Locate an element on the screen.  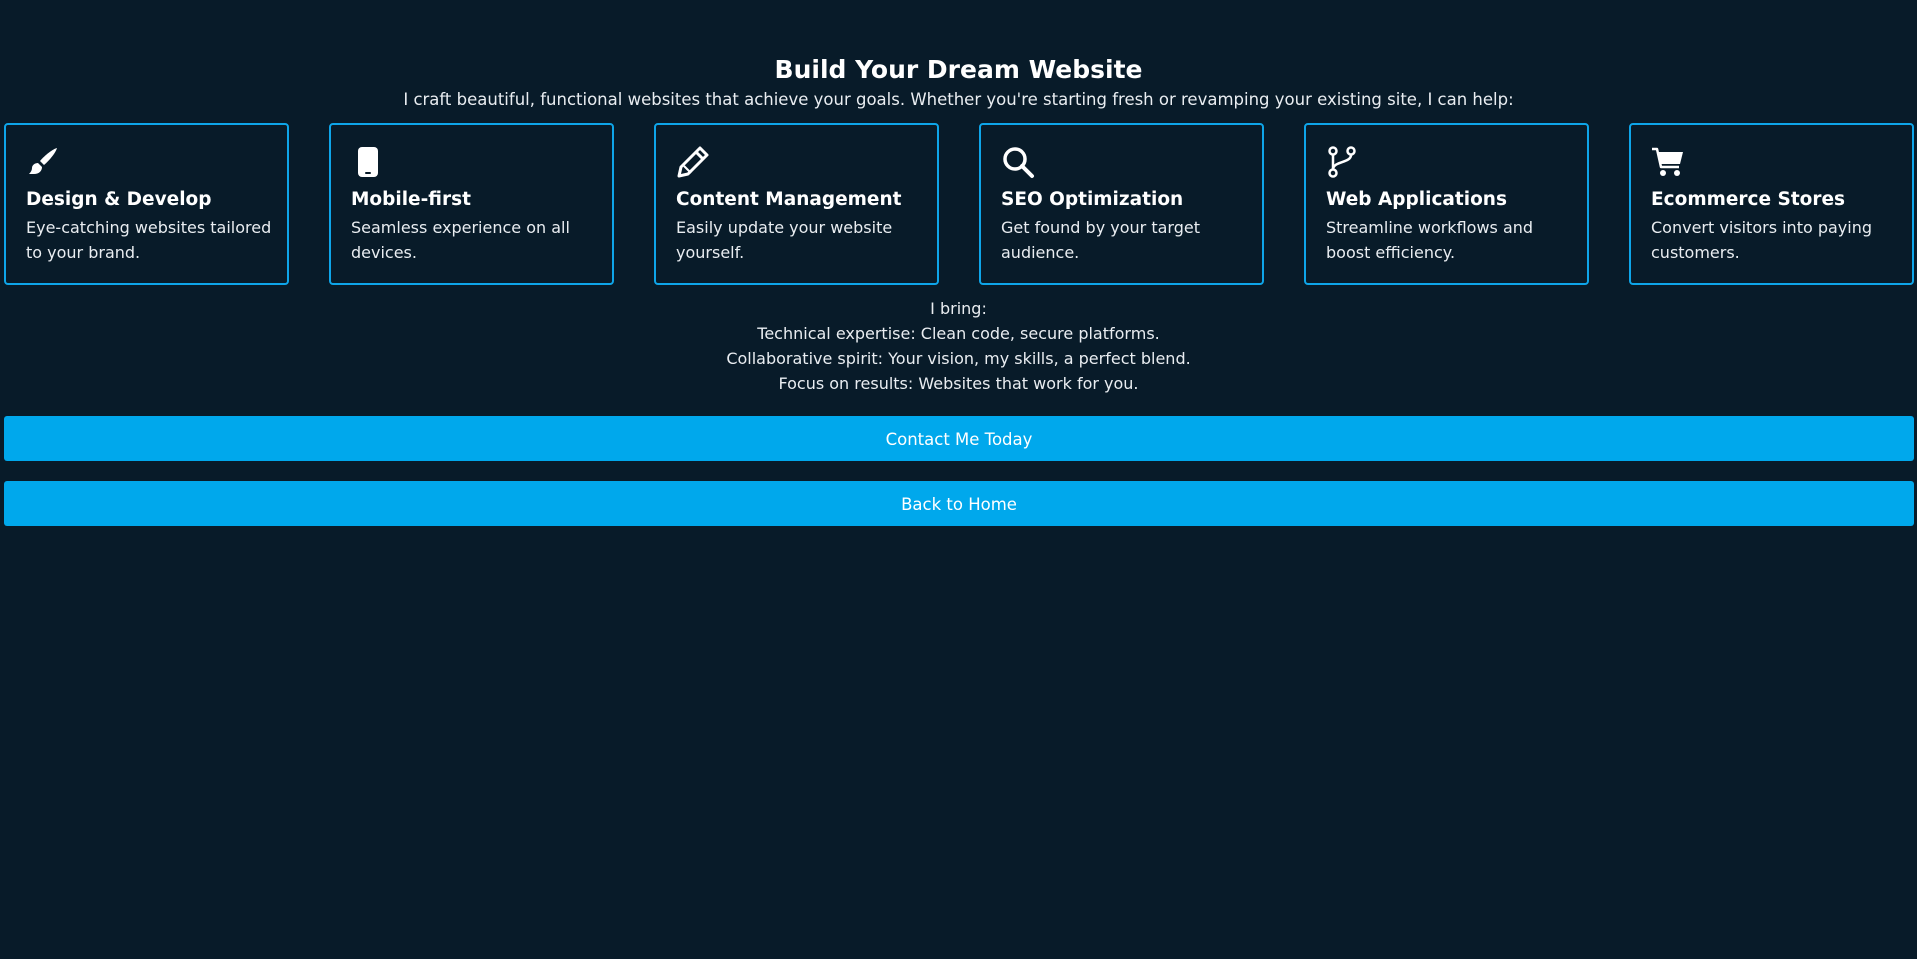
service-description: Convert visitors into paying customers. is located at coordinates (1762, 240).